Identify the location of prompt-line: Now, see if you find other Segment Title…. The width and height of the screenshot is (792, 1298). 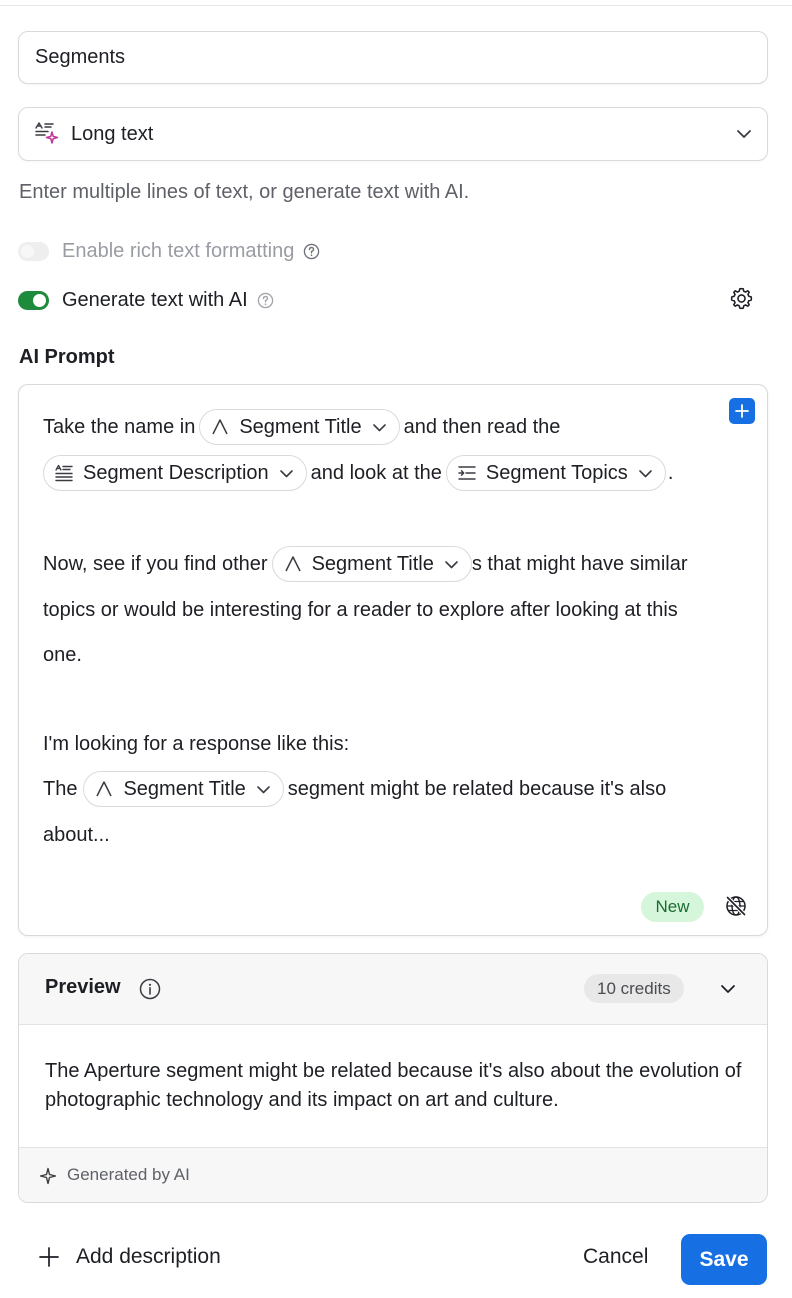
(365, 564).